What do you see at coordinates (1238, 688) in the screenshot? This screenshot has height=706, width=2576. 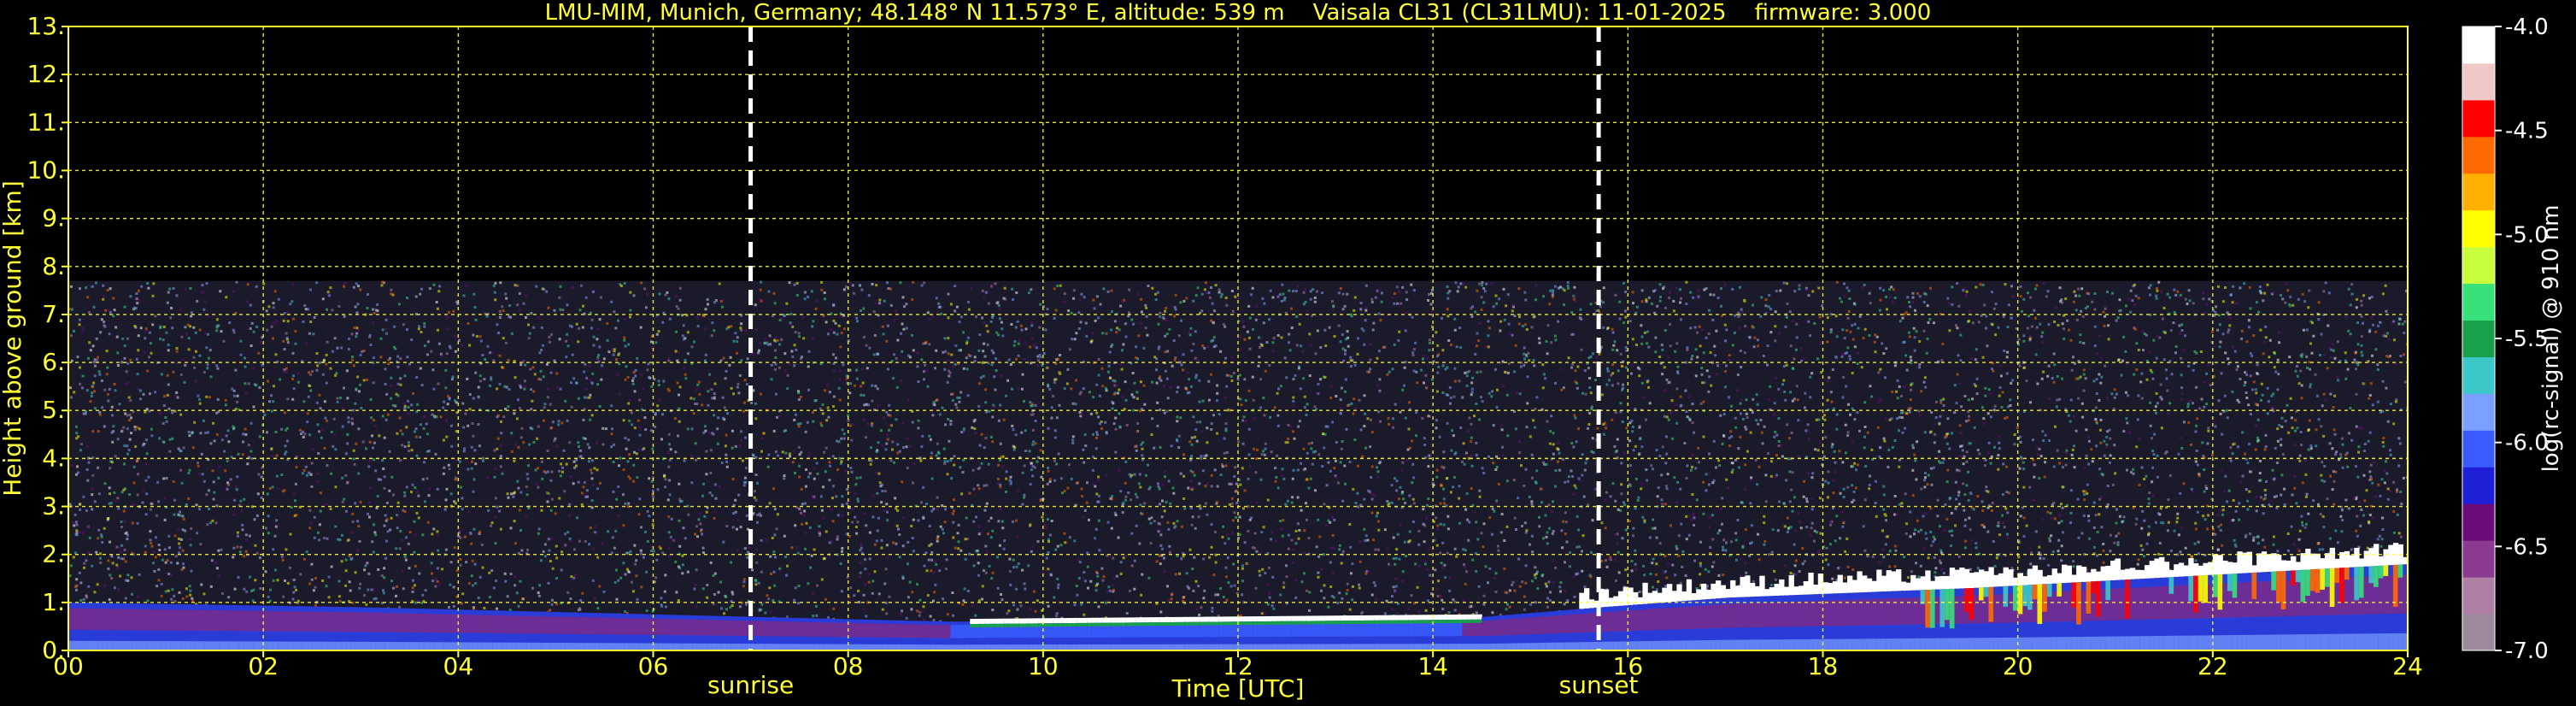 I see `x-axis-label: Time [UTC]` at bounding box center [1238, 688].